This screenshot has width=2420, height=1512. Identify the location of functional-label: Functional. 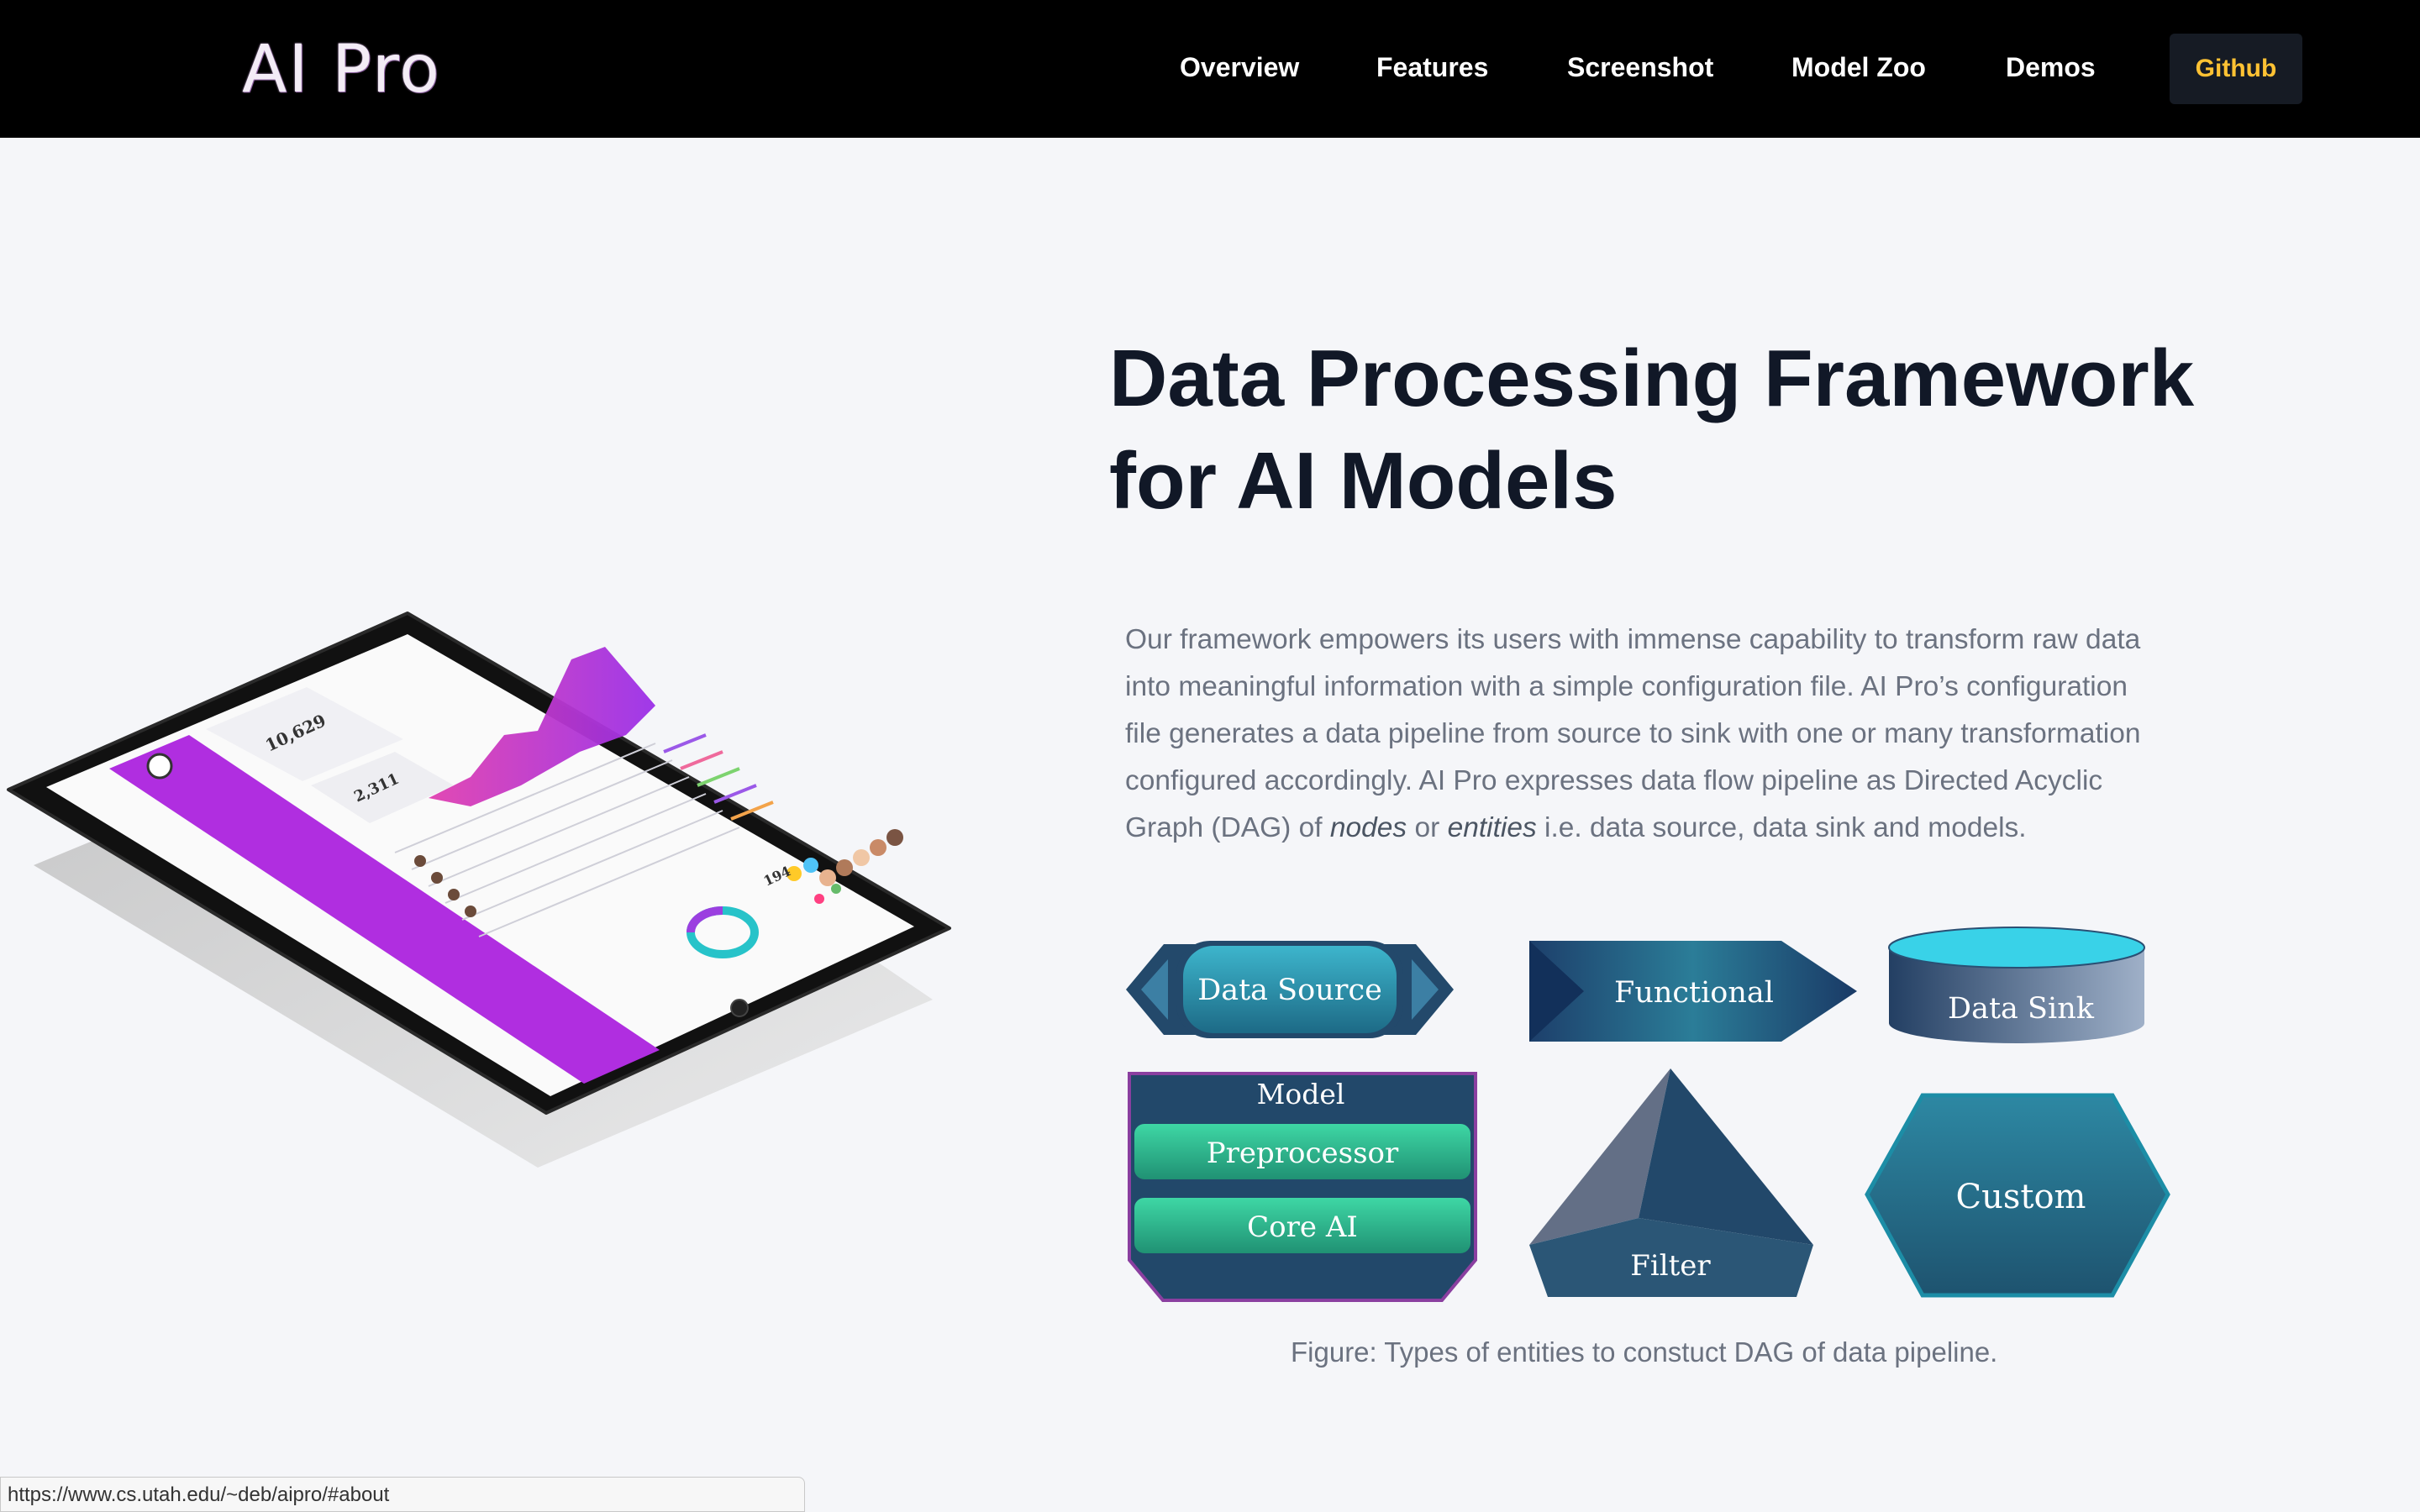
(1694, 993).